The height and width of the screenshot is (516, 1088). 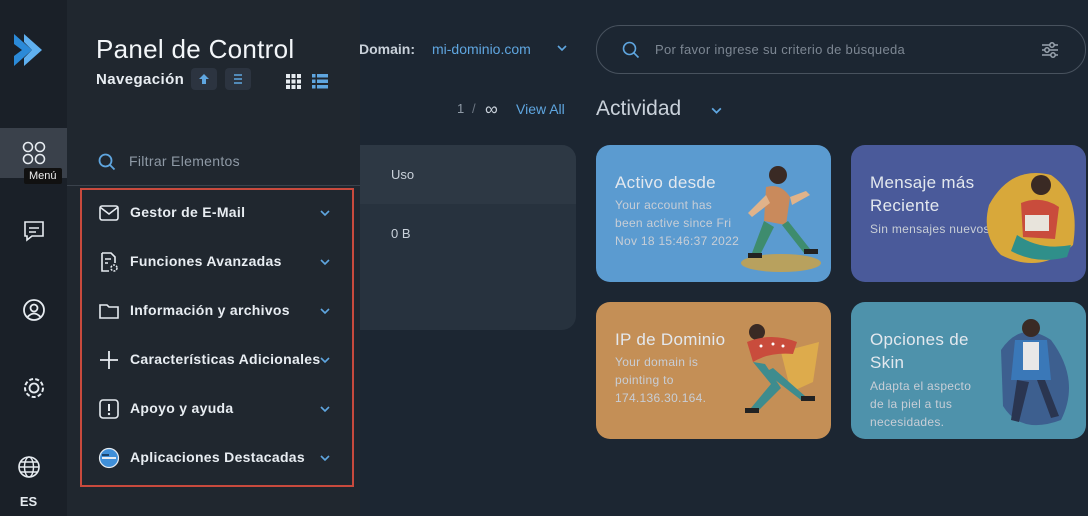 I want to click on menu-item-label: Gestor de E-Mail, so click(x=188, y=212).